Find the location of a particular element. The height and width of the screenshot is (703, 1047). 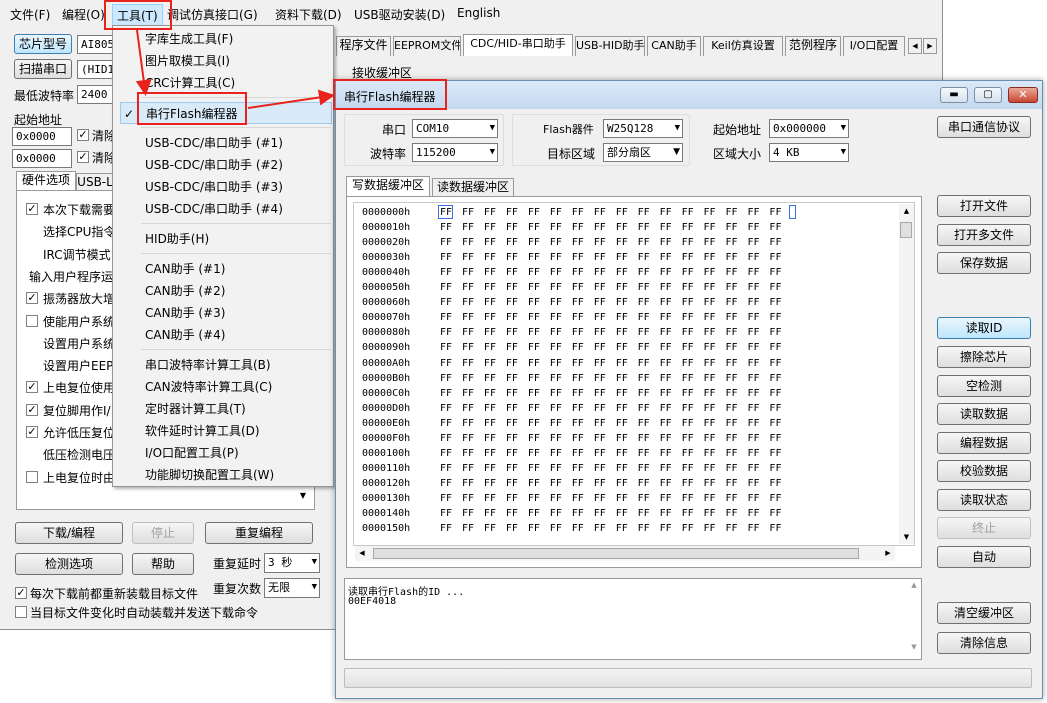

arrow-to-menu-item is located at coordinates (143, 62).